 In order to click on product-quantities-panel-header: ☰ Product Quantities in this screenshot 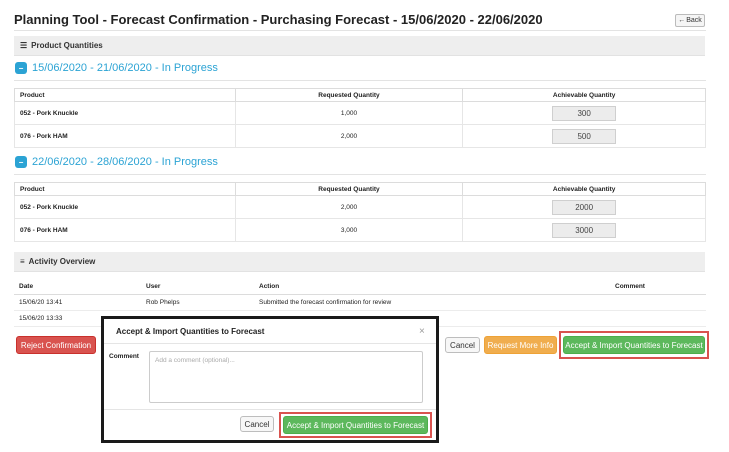, I will do `click(359, 46)`.